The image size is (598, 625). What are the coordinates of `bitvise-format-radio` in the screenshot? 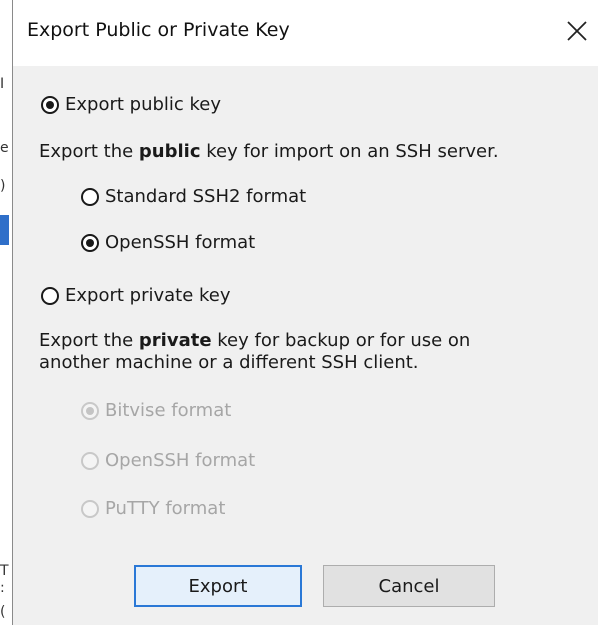 It's located at (90, 410).